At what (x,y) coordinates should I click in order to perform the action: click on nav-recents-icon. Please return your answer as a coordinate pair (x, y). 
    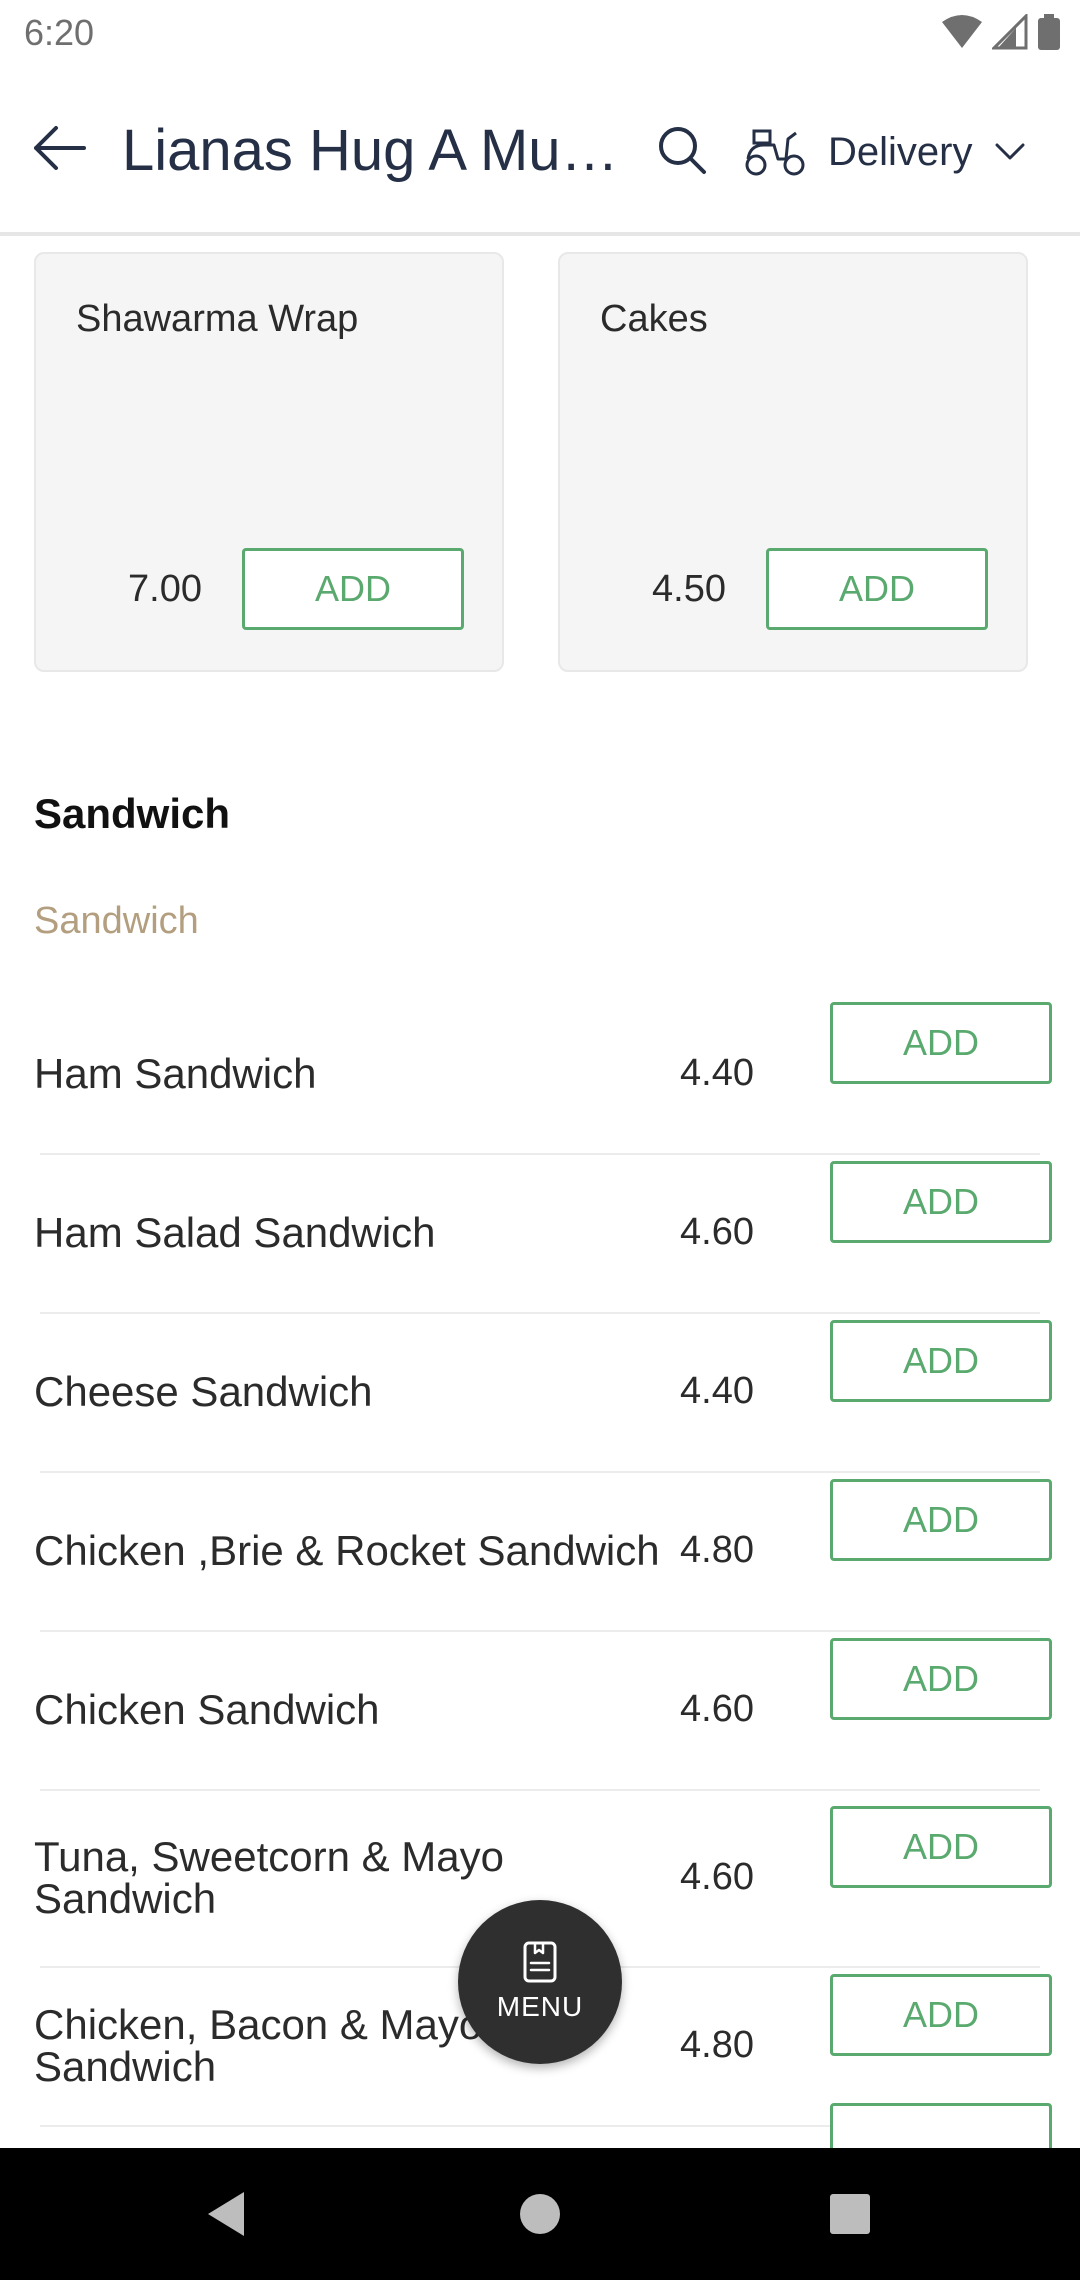
    Looking at the image, I should click on (850, 2214).